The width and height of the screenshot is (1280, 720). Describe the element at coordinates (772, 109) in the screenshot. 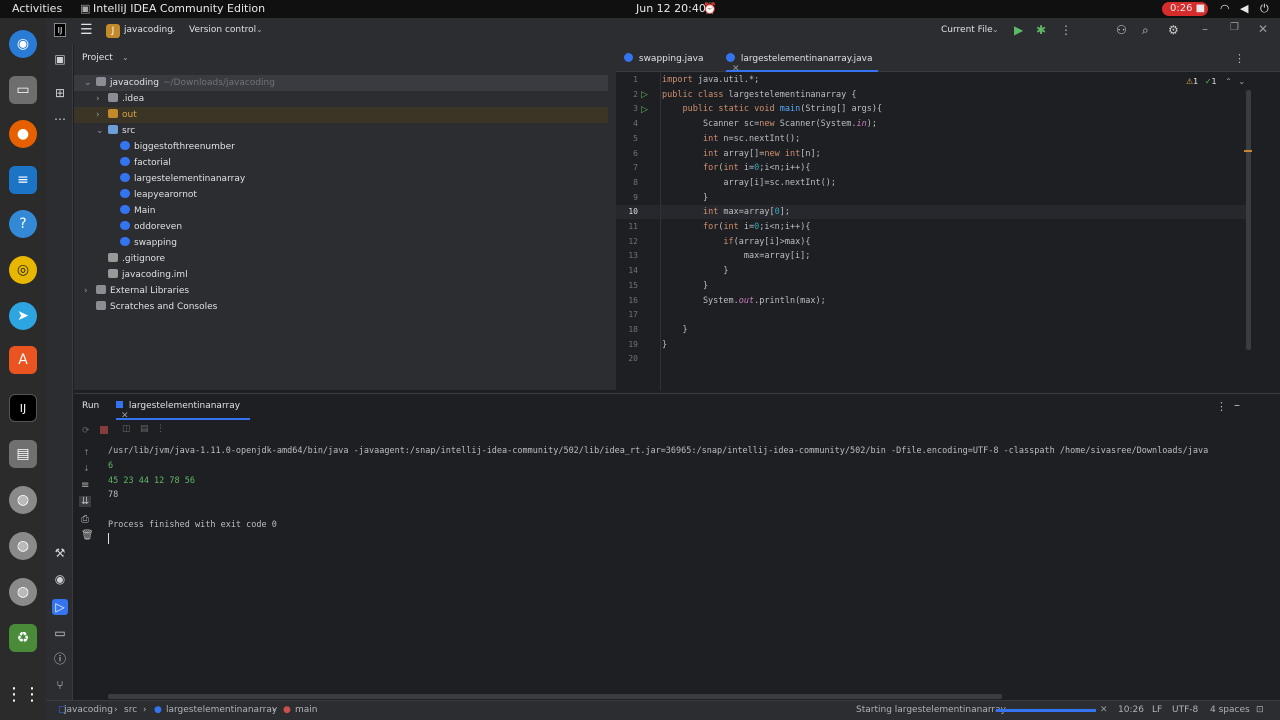

I see `code-line: public static void main(String[] args){` at that location.